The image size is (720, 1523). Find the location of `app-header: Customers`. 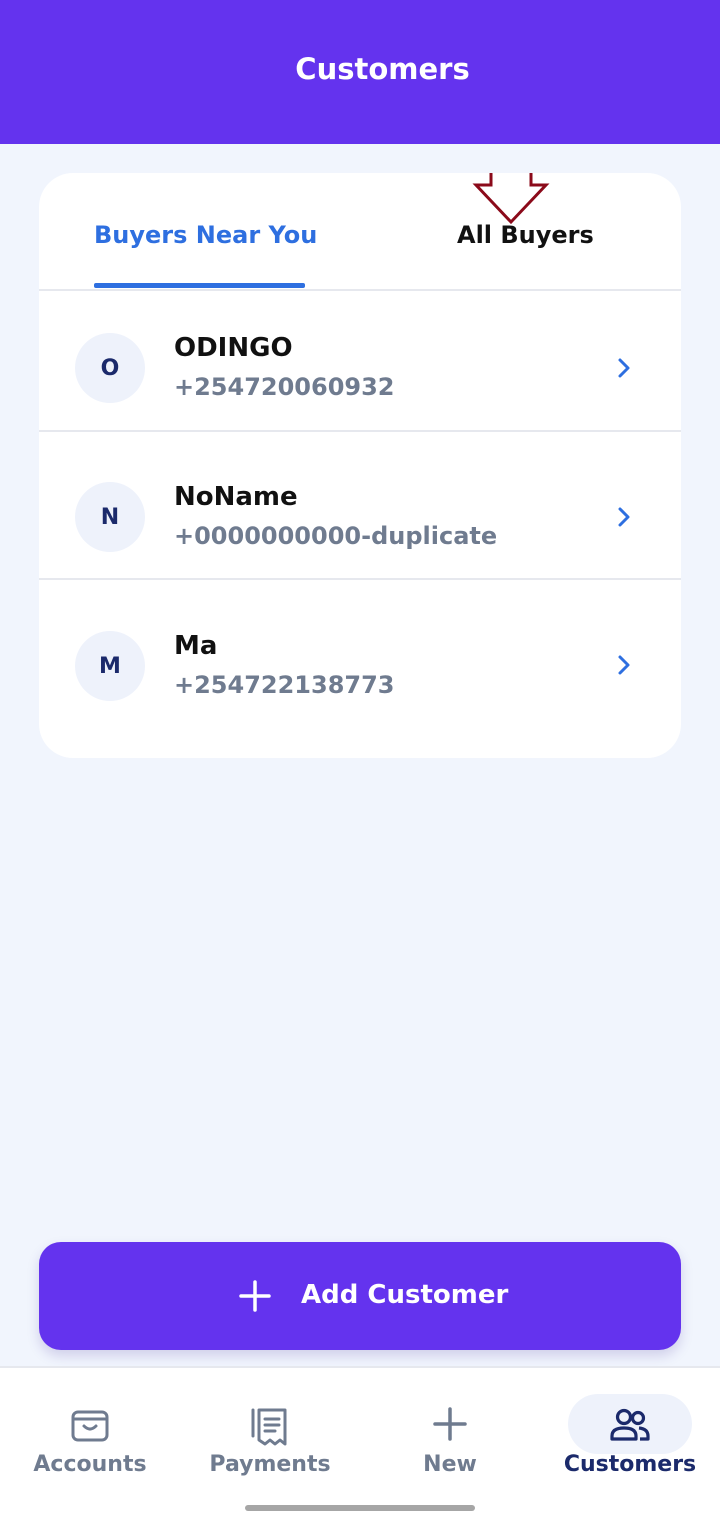

app-header: Customers is located at coordinates (360, 72).